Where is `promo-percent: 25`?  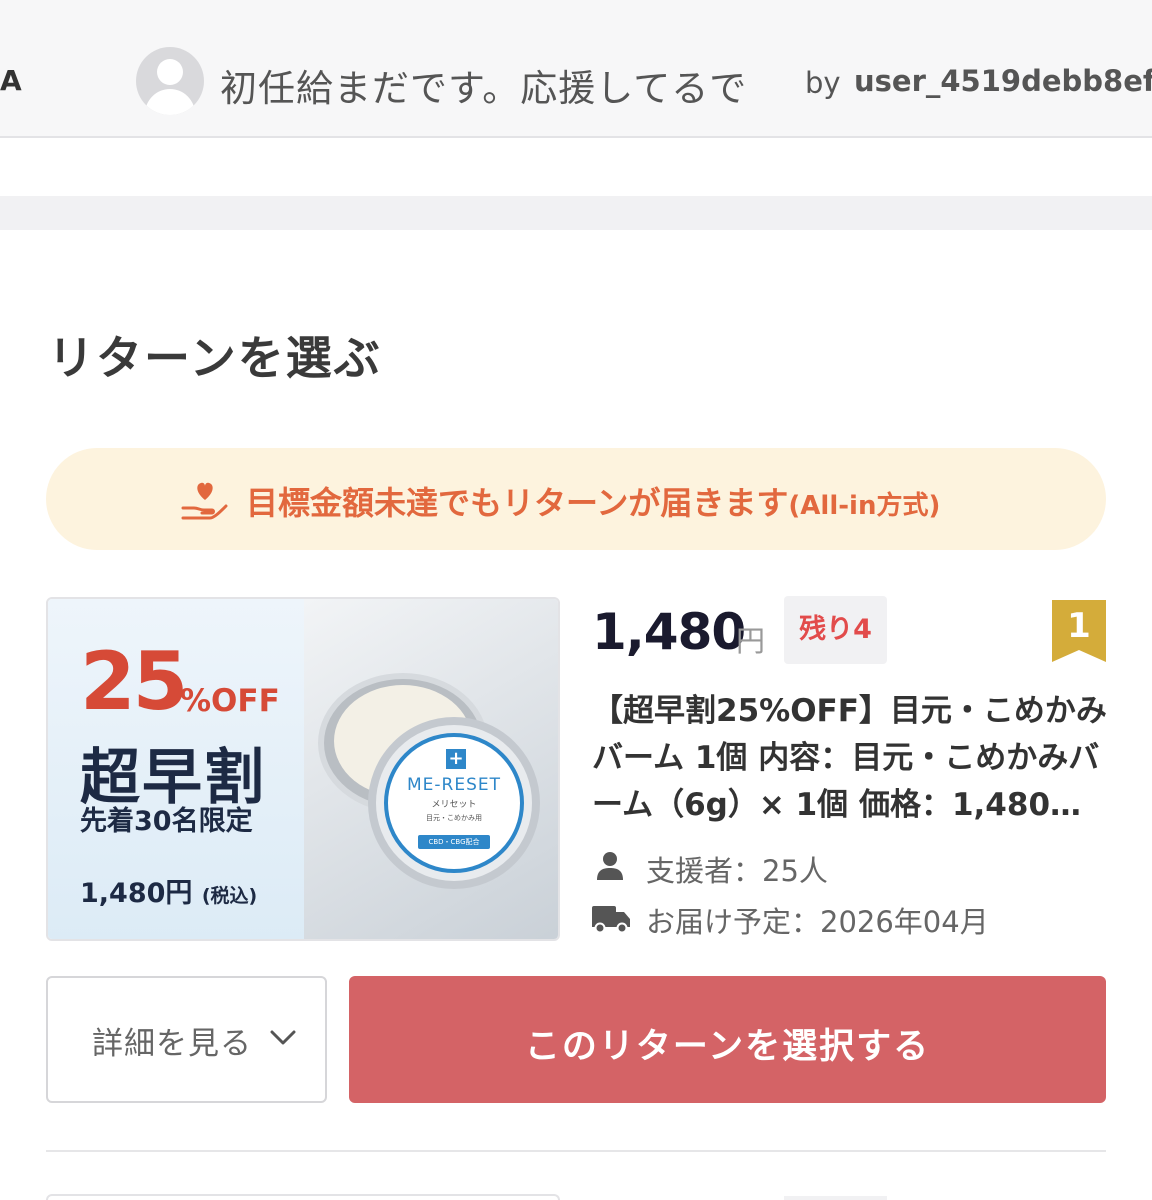 promo-percent: 25 is located at coordinates (134, 681).